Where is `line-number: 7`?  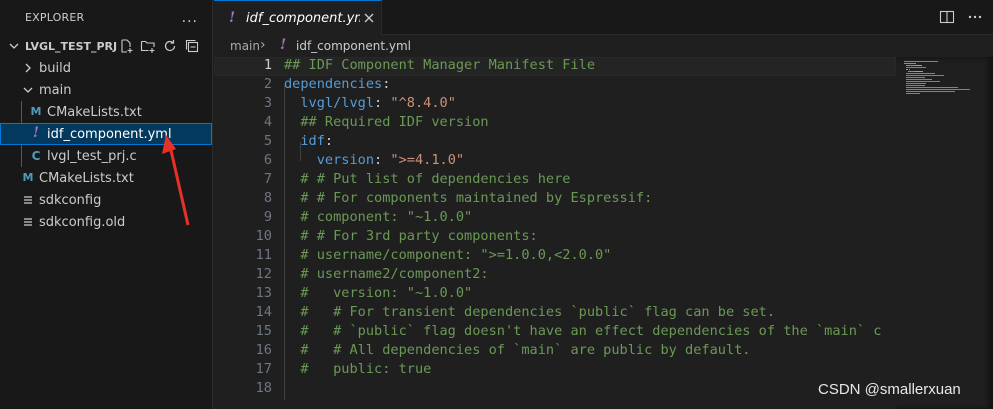 line-number: 7 is located at coordinates (267, 179).